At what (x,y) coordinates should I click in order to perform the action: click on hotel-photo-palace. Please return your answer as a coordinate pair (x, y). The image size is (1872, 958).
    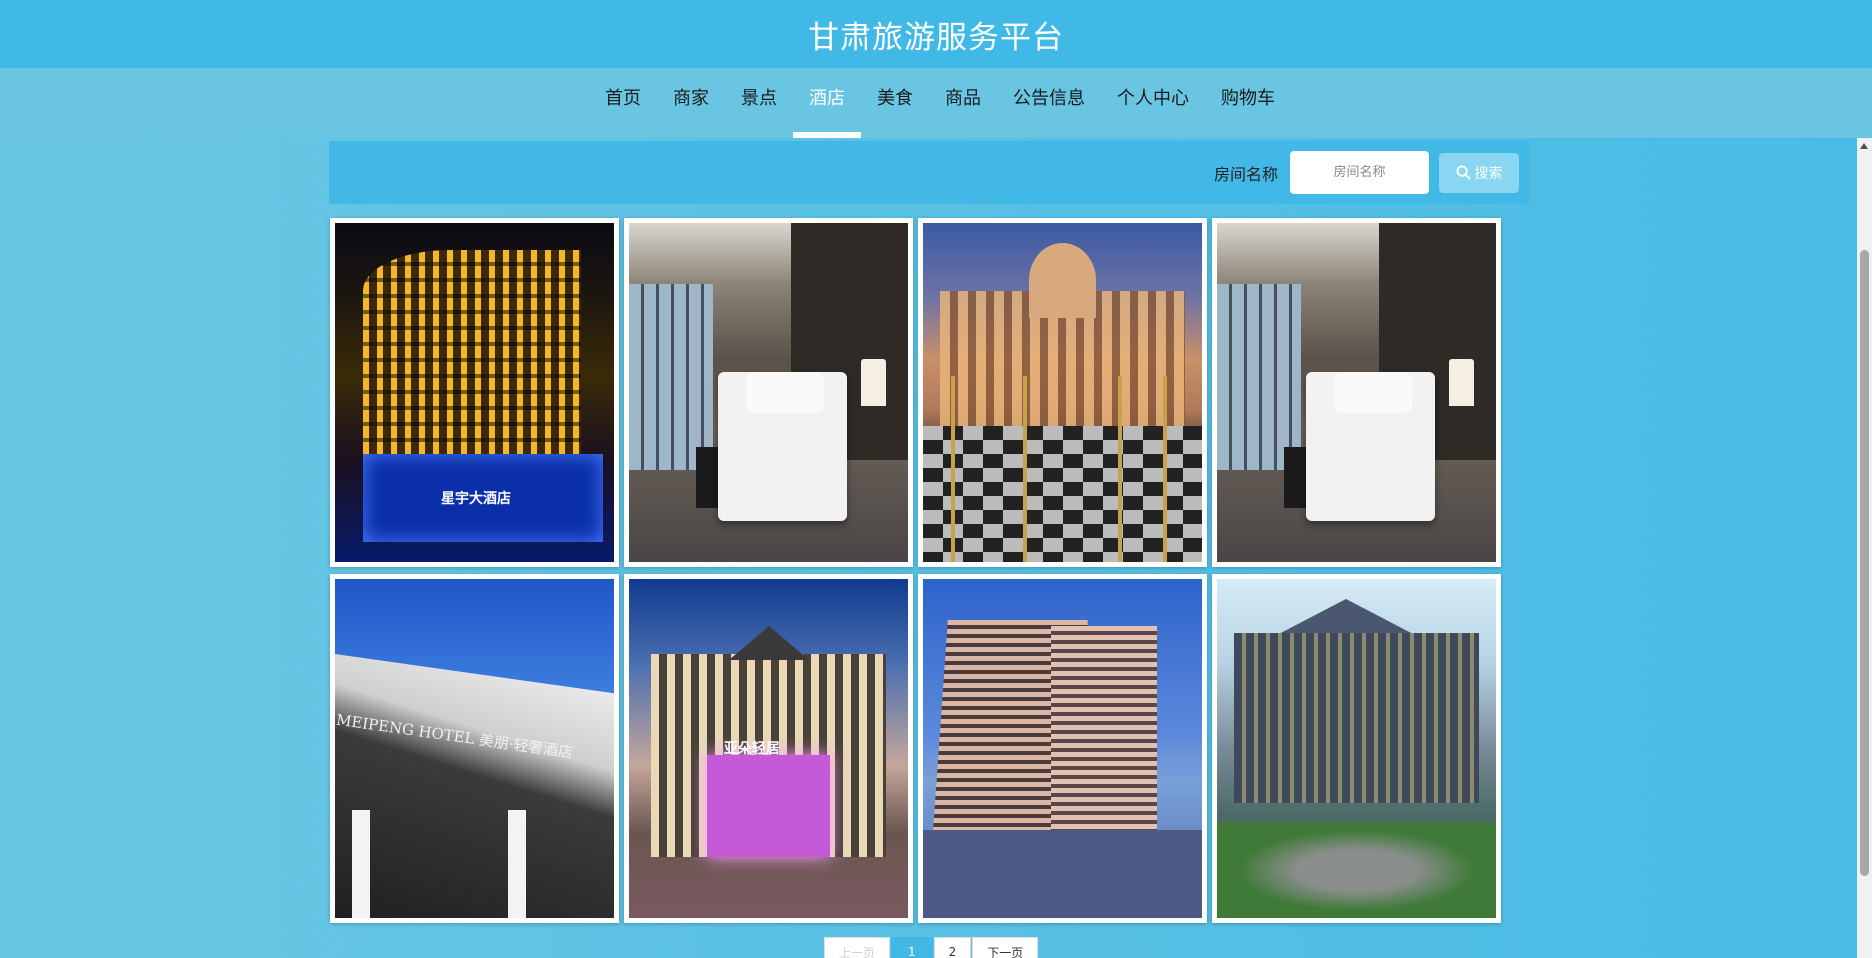
    Looking at the image, I should click on (1062, 392).